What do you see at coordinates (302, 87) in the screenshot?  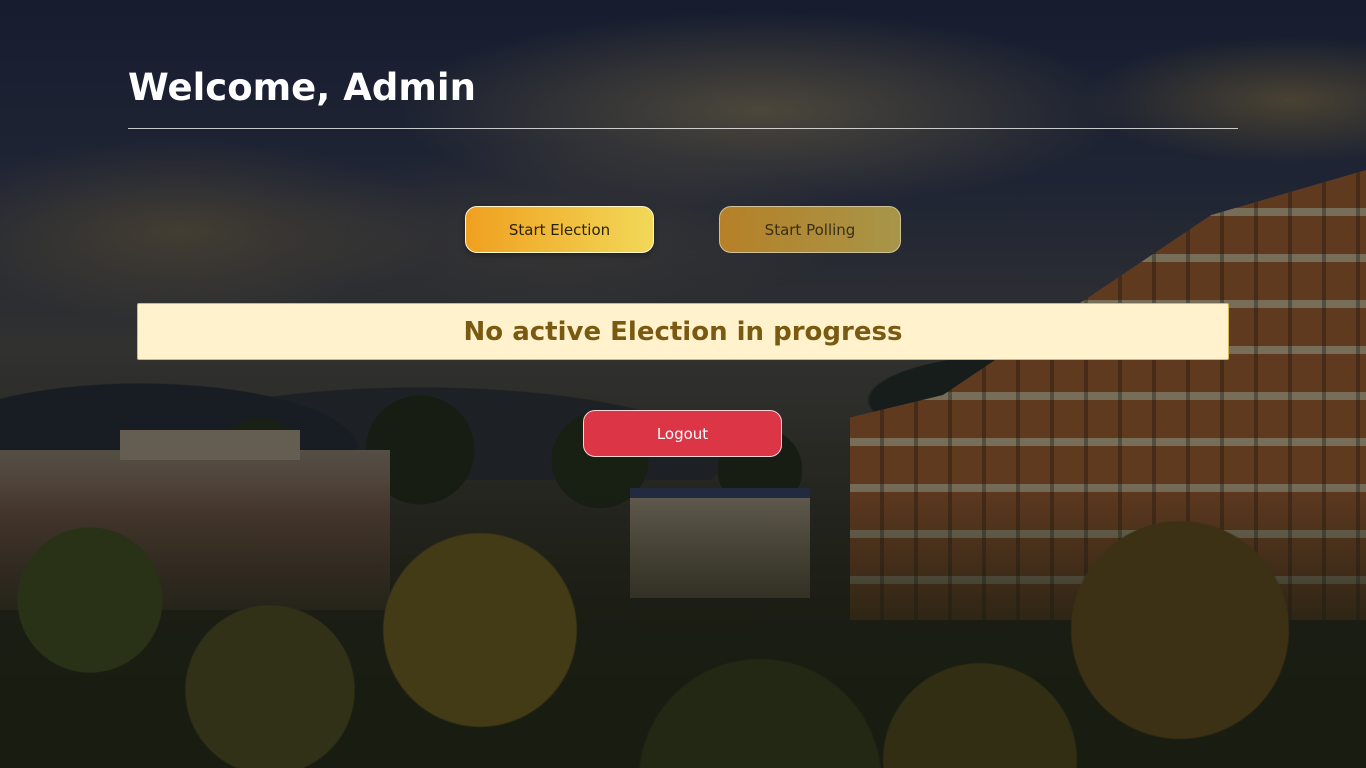 I see `page-title: Welcome, Admin` at bounding box center [302, 87].